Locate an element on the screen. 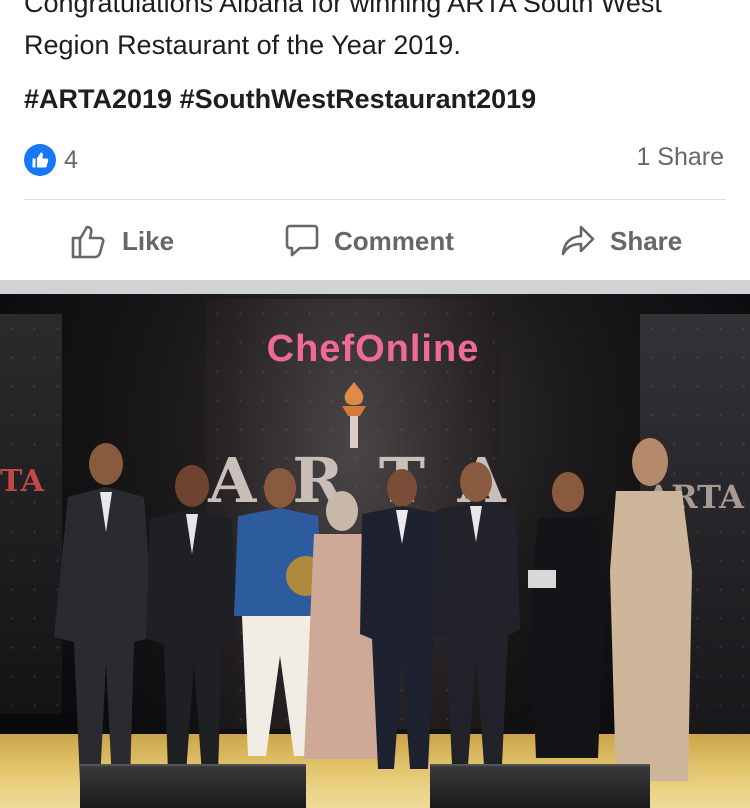 This screenshot has width=750, height=808. post-separator is located at coordinates (375, 287).